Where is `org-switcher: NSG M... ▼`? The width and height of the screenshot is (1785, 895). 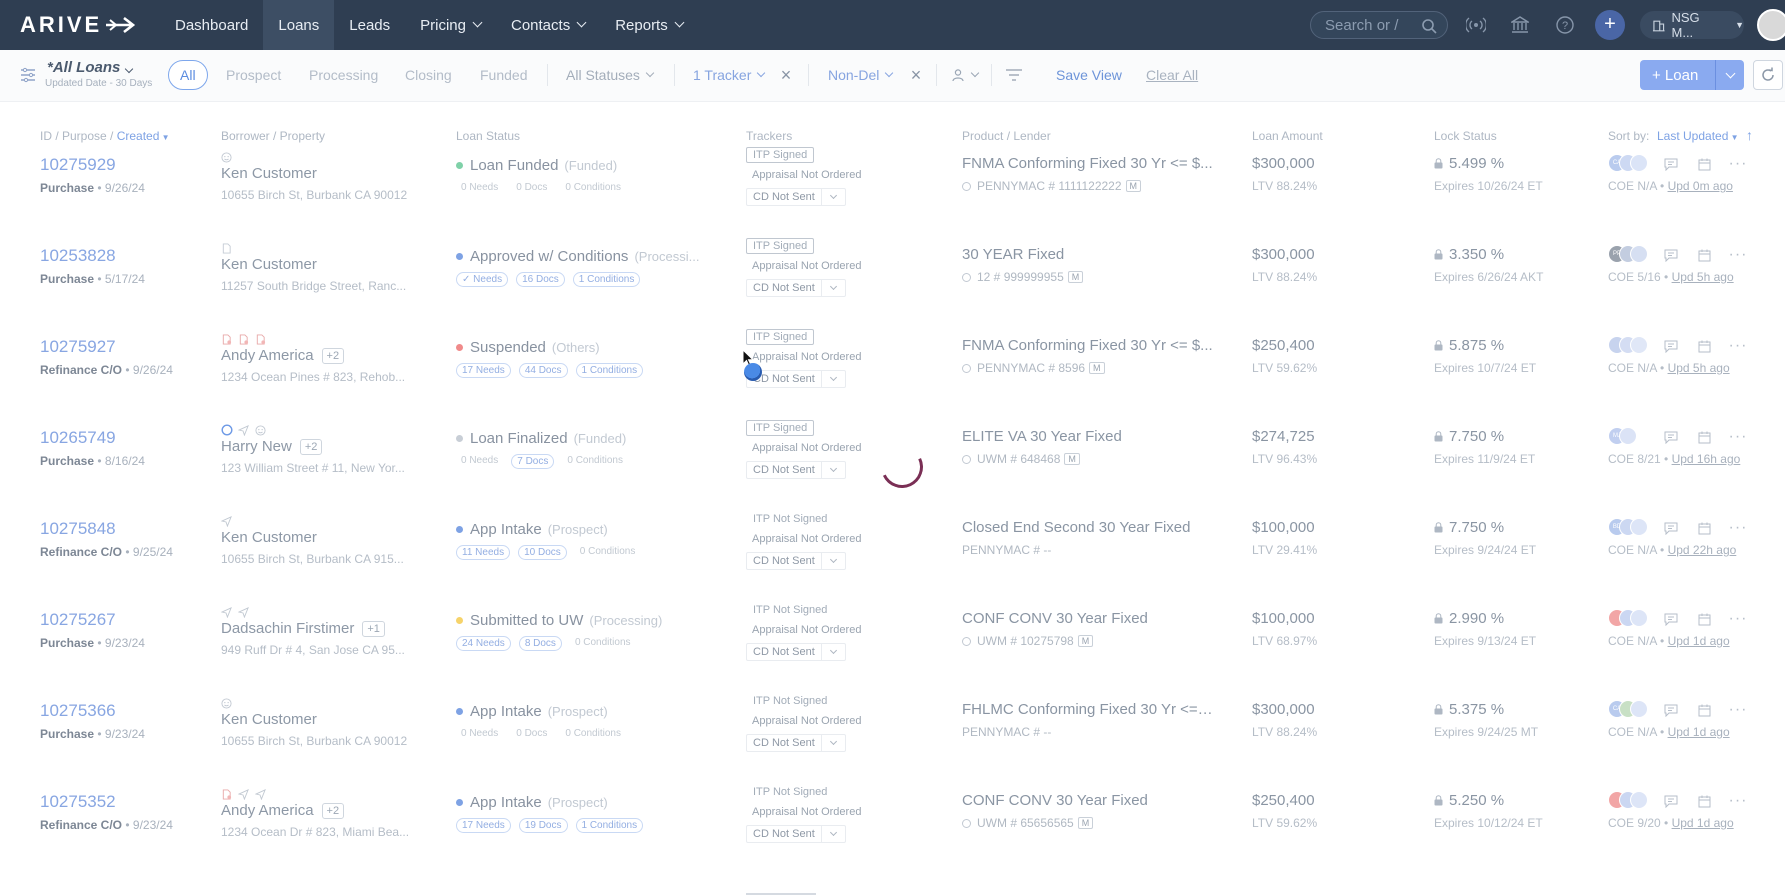
org-switcher: NSG M... ▼ is located at coordinates (1692, 25).